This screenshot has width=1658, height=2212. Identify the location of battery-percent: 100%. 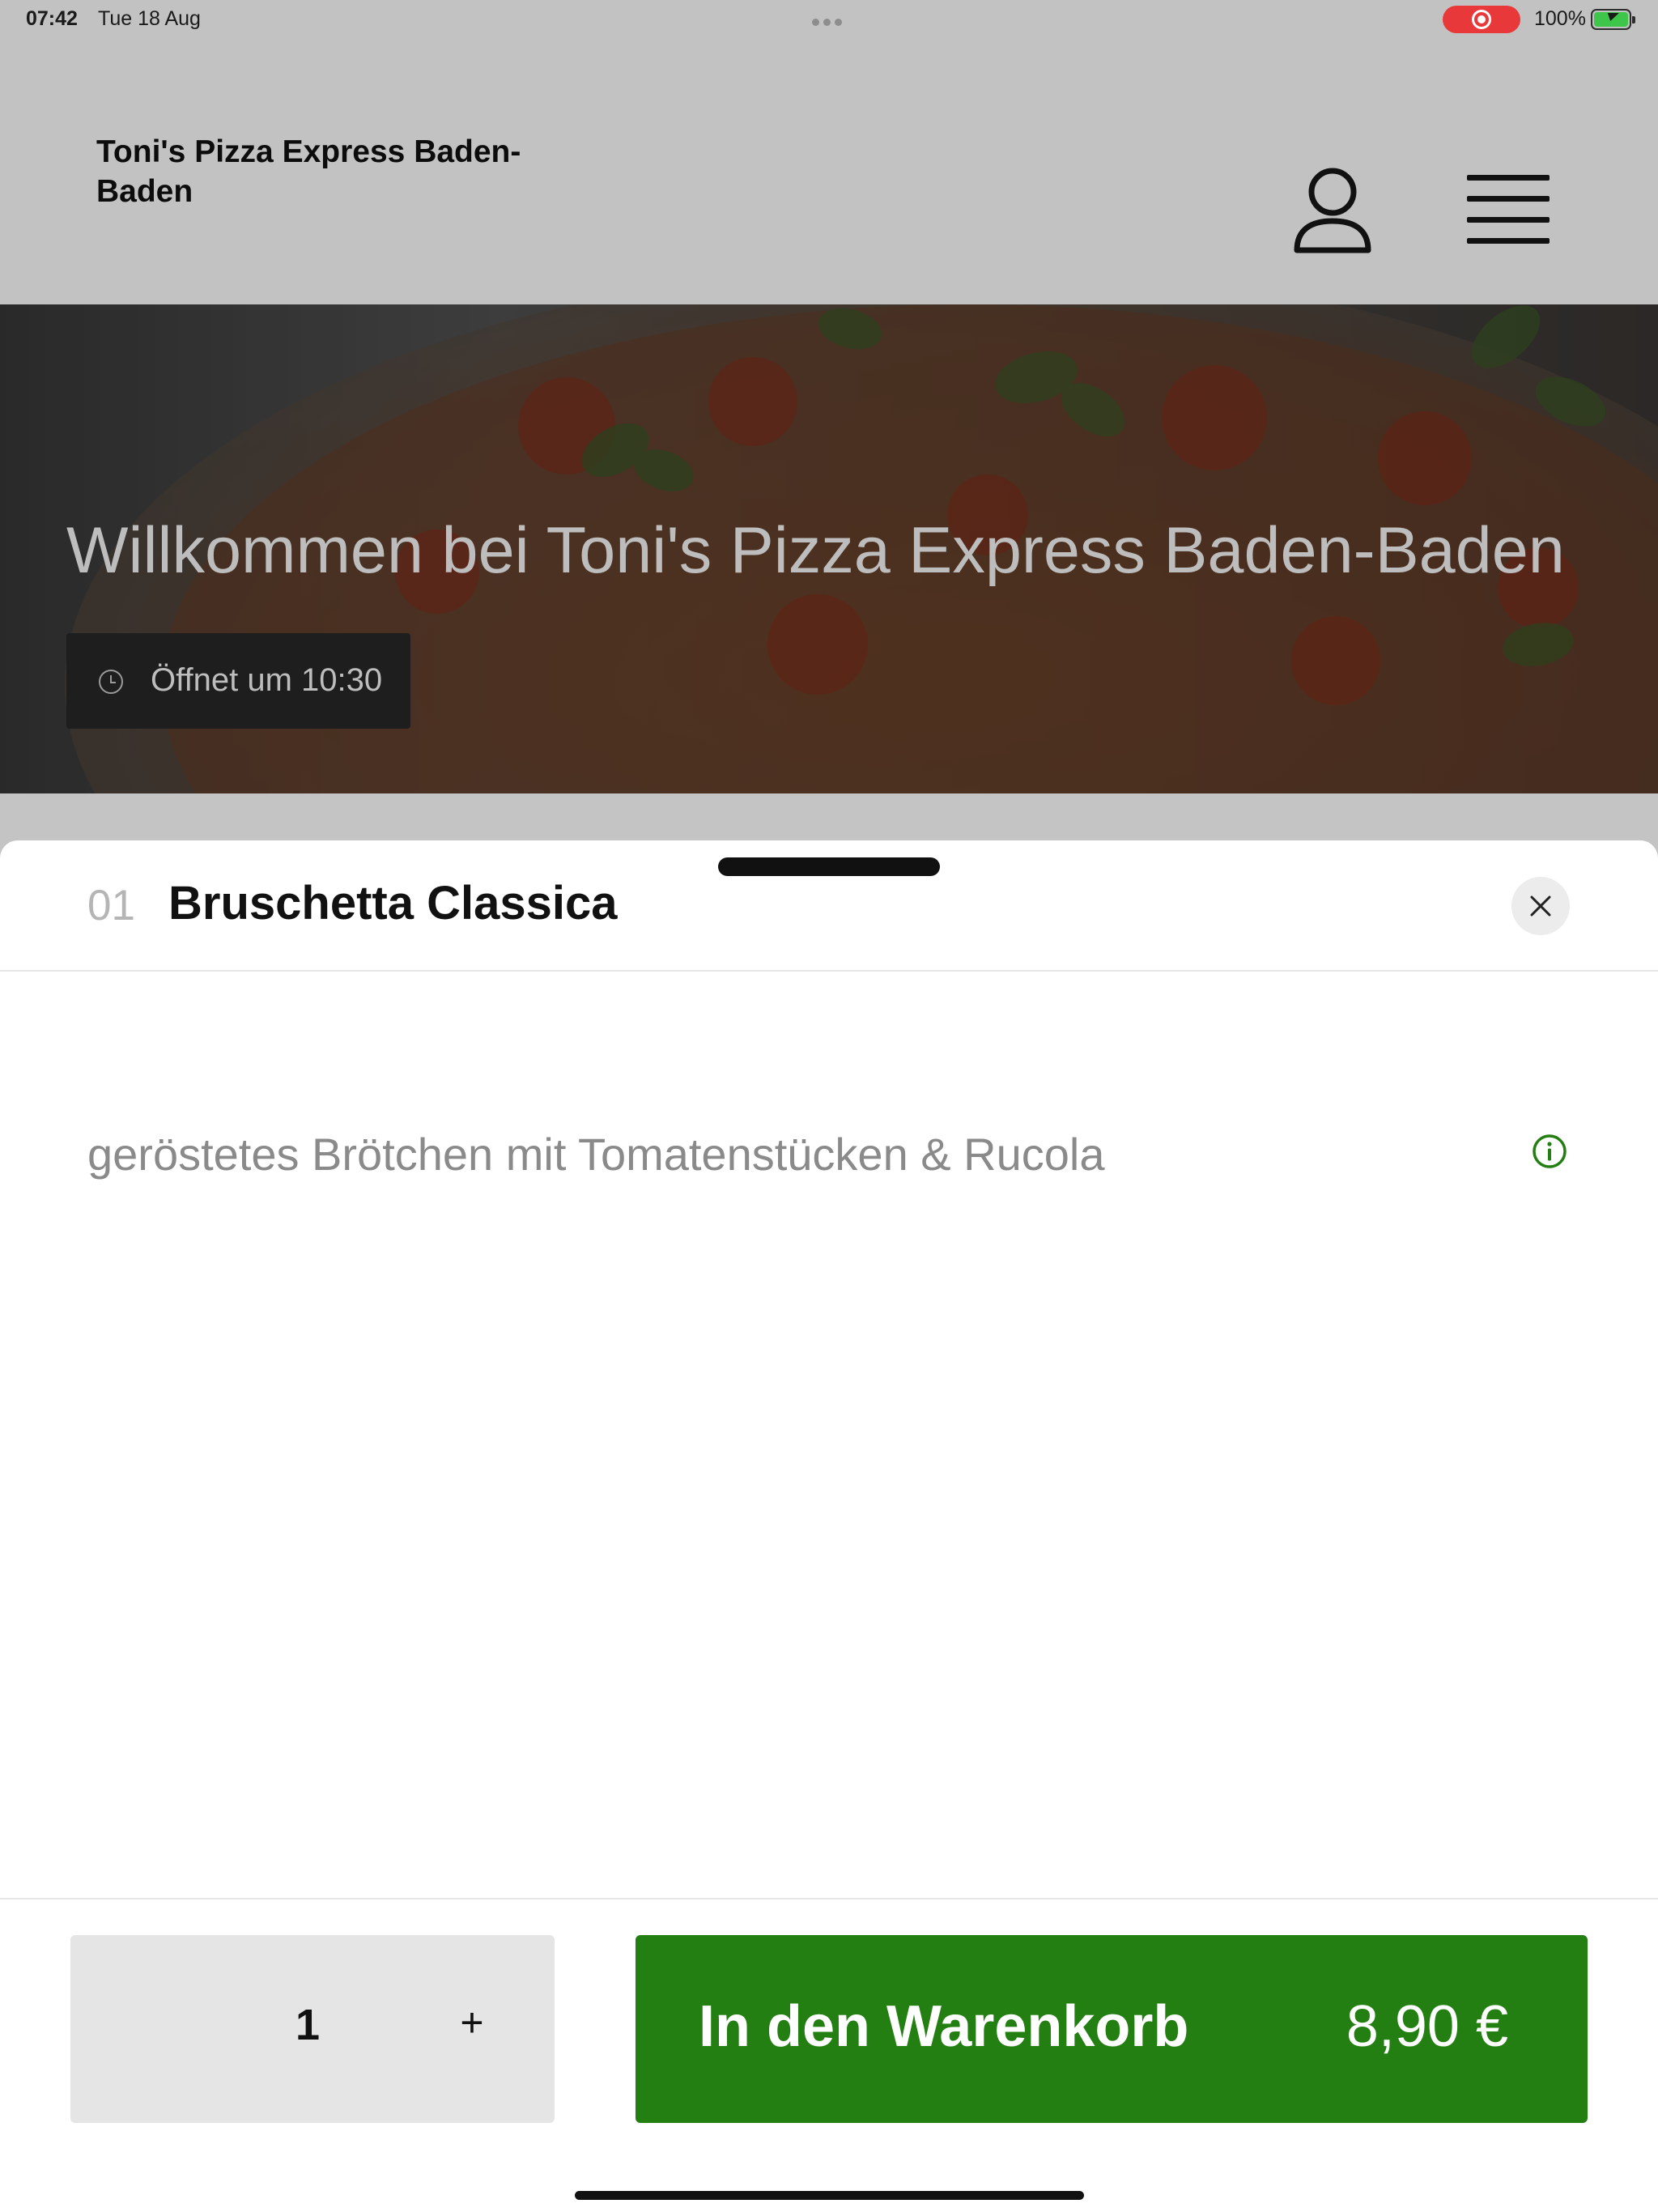
(1560, 19).